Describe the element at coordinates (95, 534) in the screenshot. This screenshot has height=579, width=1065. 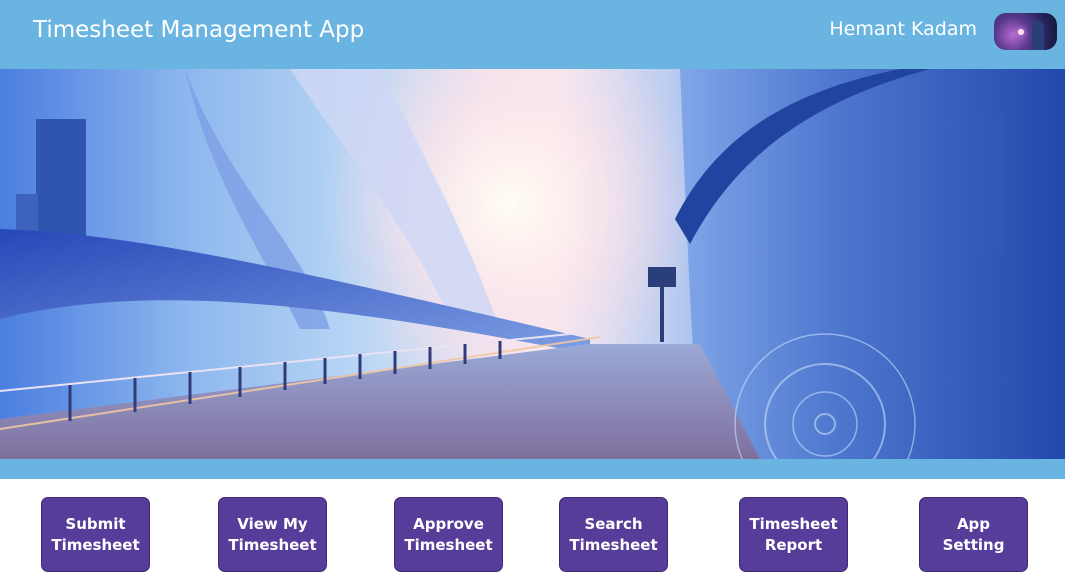
I see `submit-timesheet-button: Submit Timesheet` at that location.